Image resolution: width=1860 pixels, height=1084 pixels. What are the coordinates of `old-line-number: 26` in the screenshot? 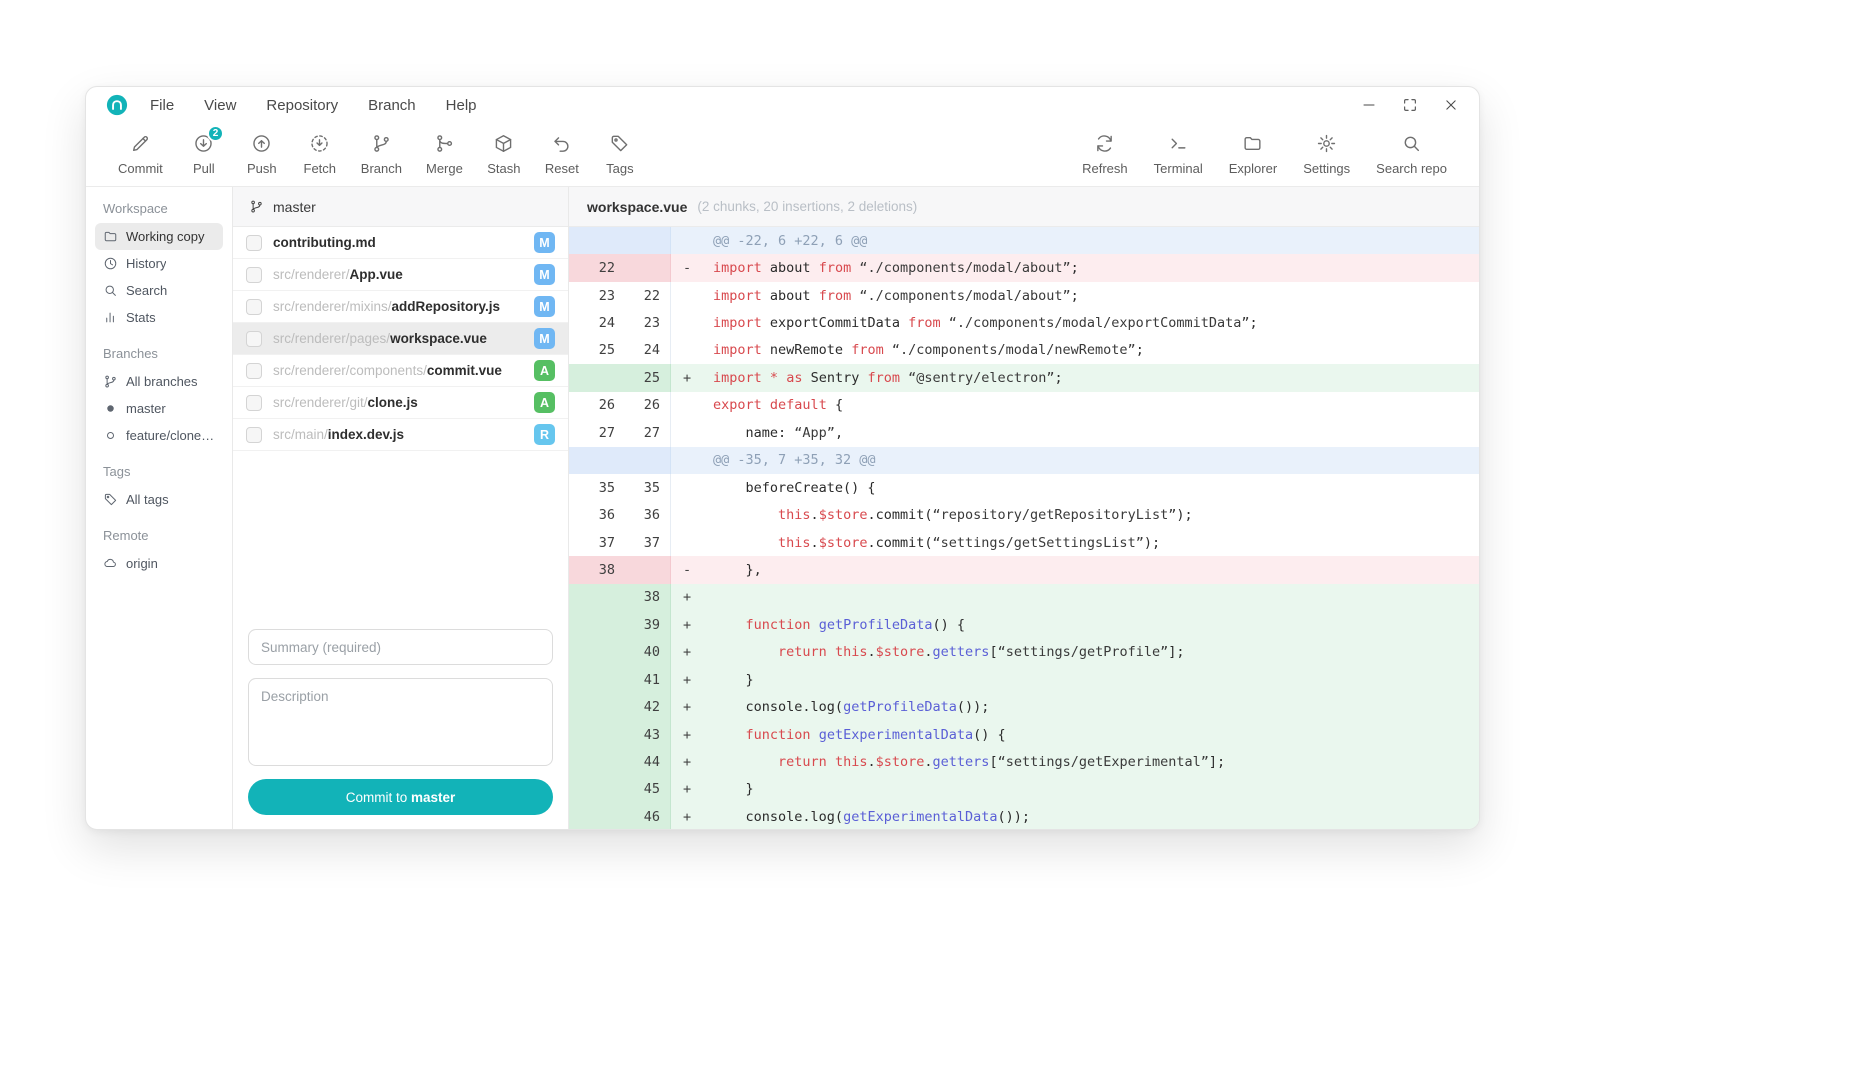 It's located at (606, 405).